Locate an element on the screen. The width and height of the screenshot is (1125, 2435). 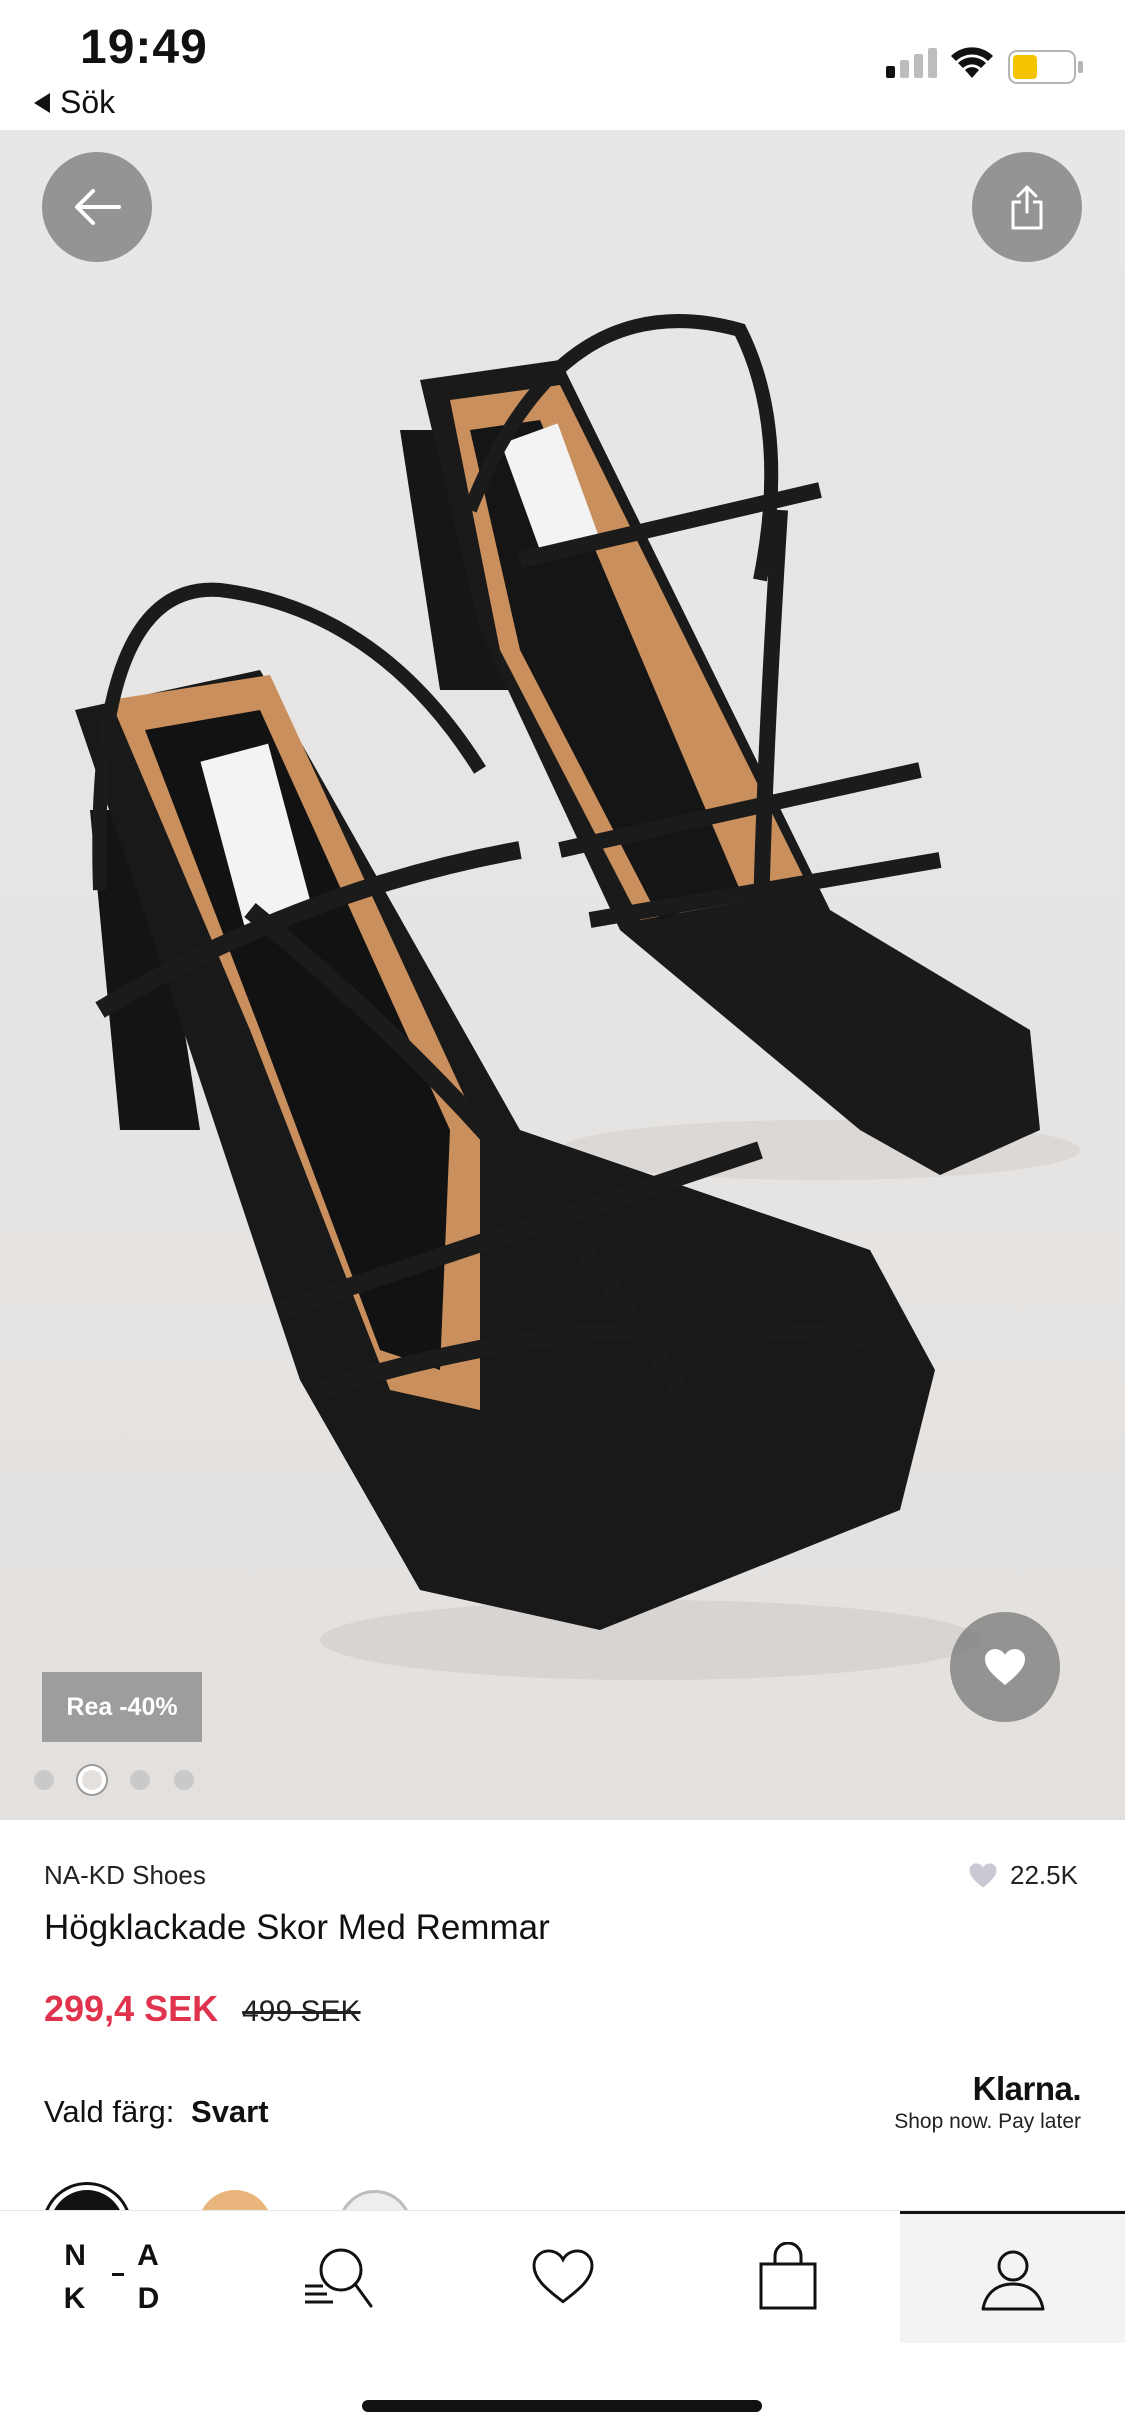
heart-filled-icon is located at coordinates (1005, 1667).